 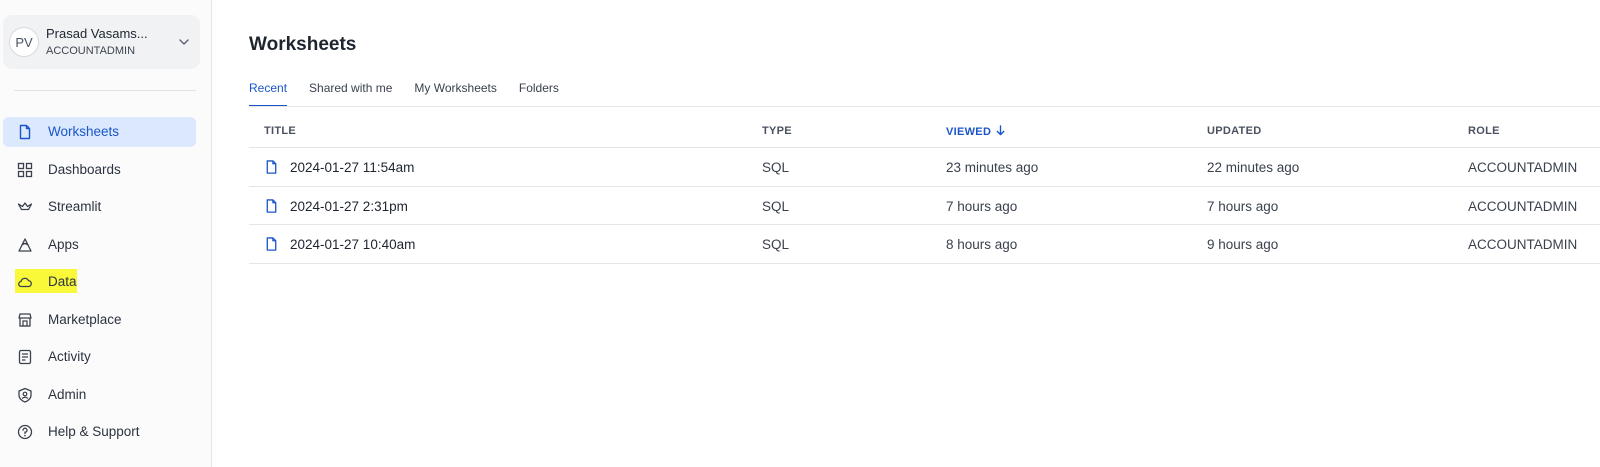 What do you see at coordinates (25, 206) in the screenshot?
I see `crown-icon` at bounding box center [25, 206].